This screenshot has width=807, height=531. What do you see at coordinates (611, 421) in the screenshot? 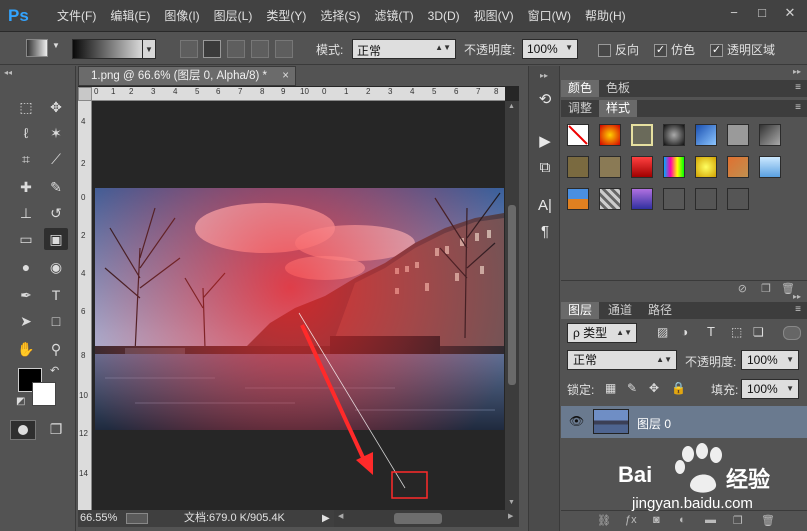
I see `layer-thumbnail` at bounding box center [611, 421].